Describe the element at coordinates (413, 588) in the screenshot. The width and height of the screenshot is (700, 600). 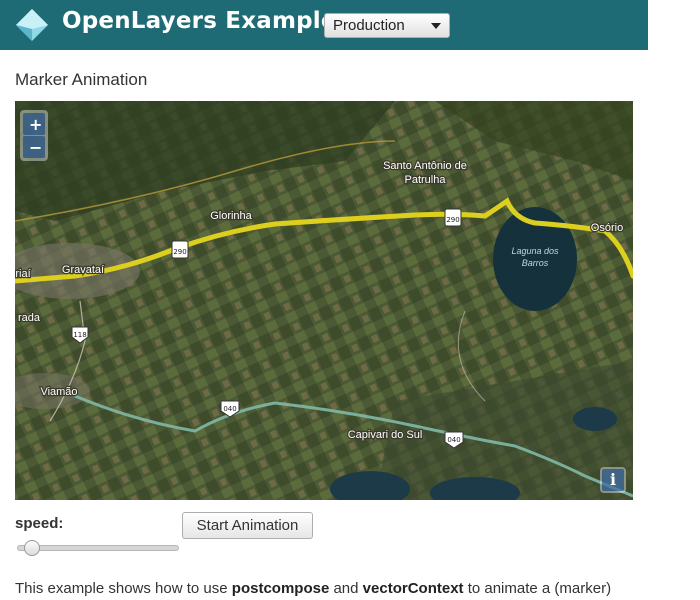
I see `term-vectorcontext: vectorContext` at that location.